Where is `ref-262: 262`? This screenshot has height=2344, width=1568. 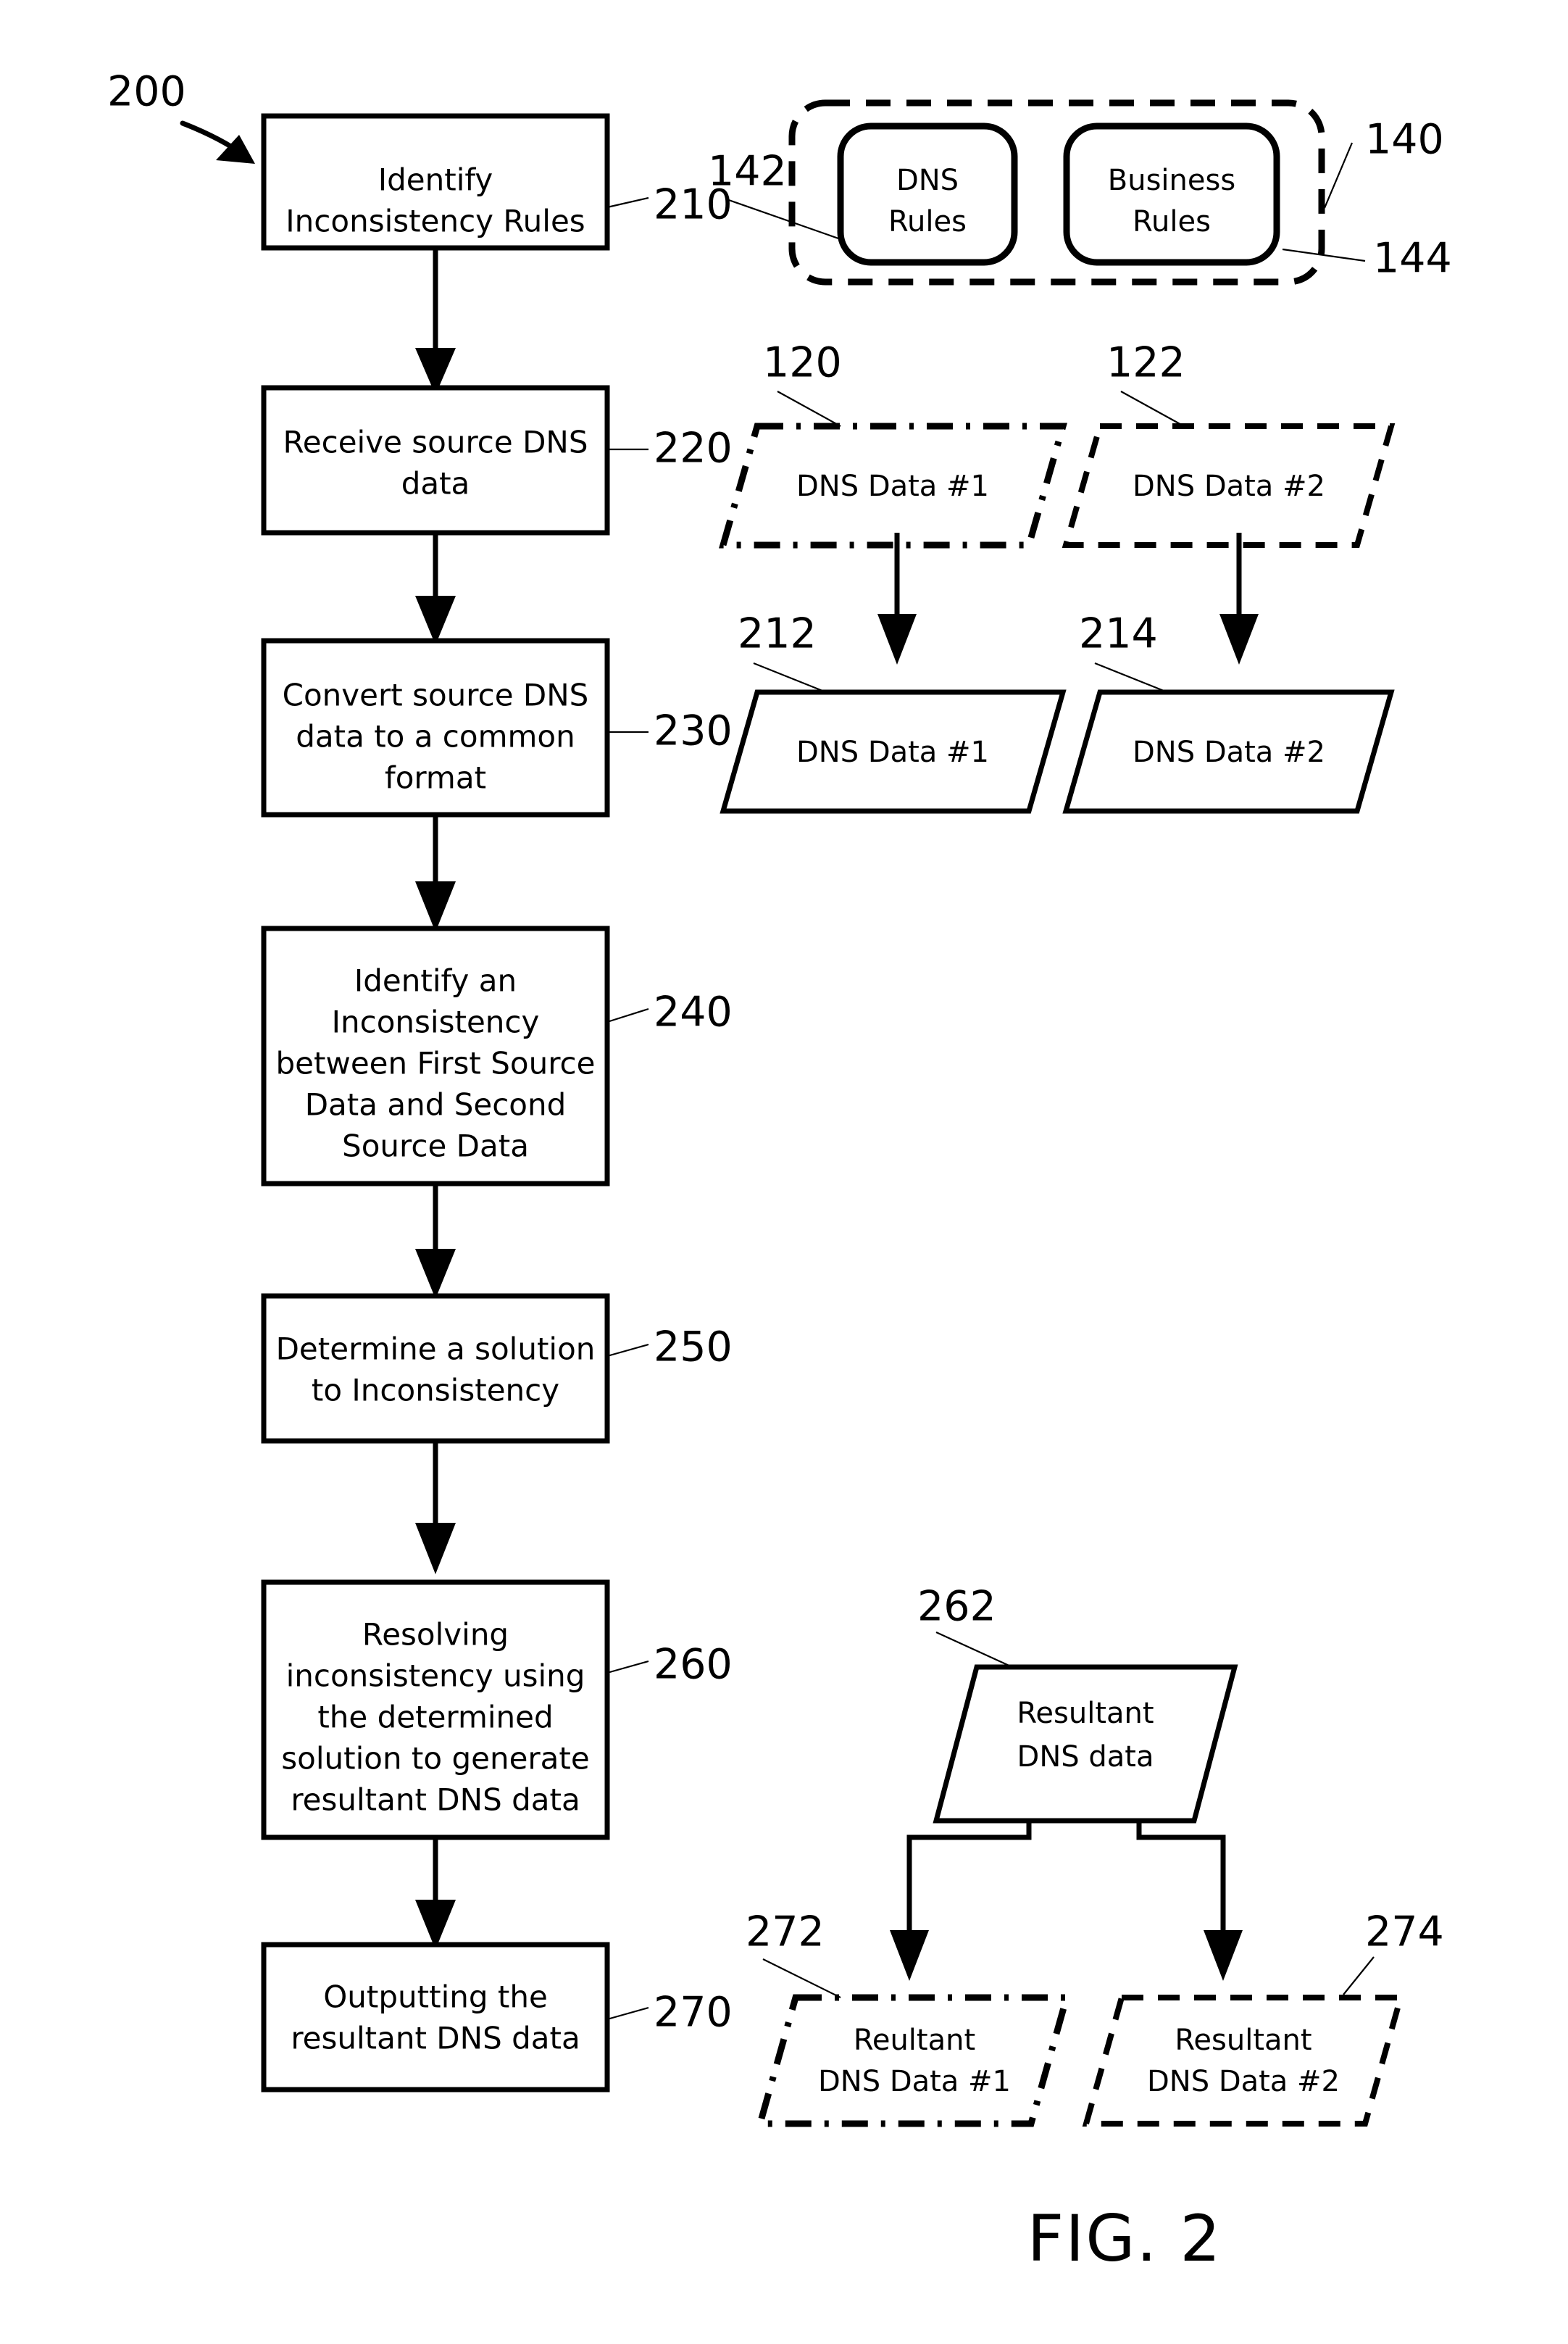 ref-262: 262 is located at coordinates (956, 1607).